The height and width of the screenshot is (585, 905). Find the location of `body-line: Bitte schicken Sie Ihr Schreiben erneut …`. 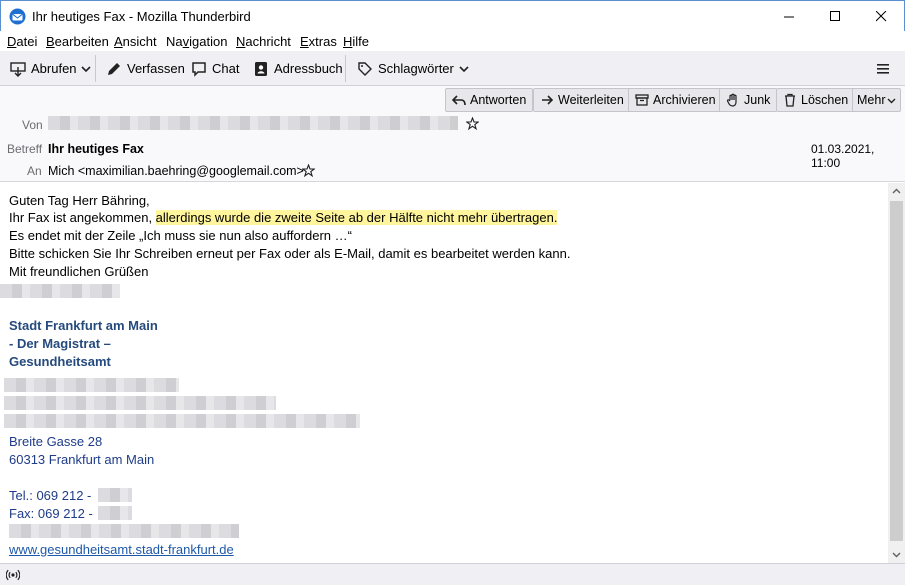

body-line: Bitte schicken Sie Ihr Schreiben erneut … is located at coordinates (290, 253).